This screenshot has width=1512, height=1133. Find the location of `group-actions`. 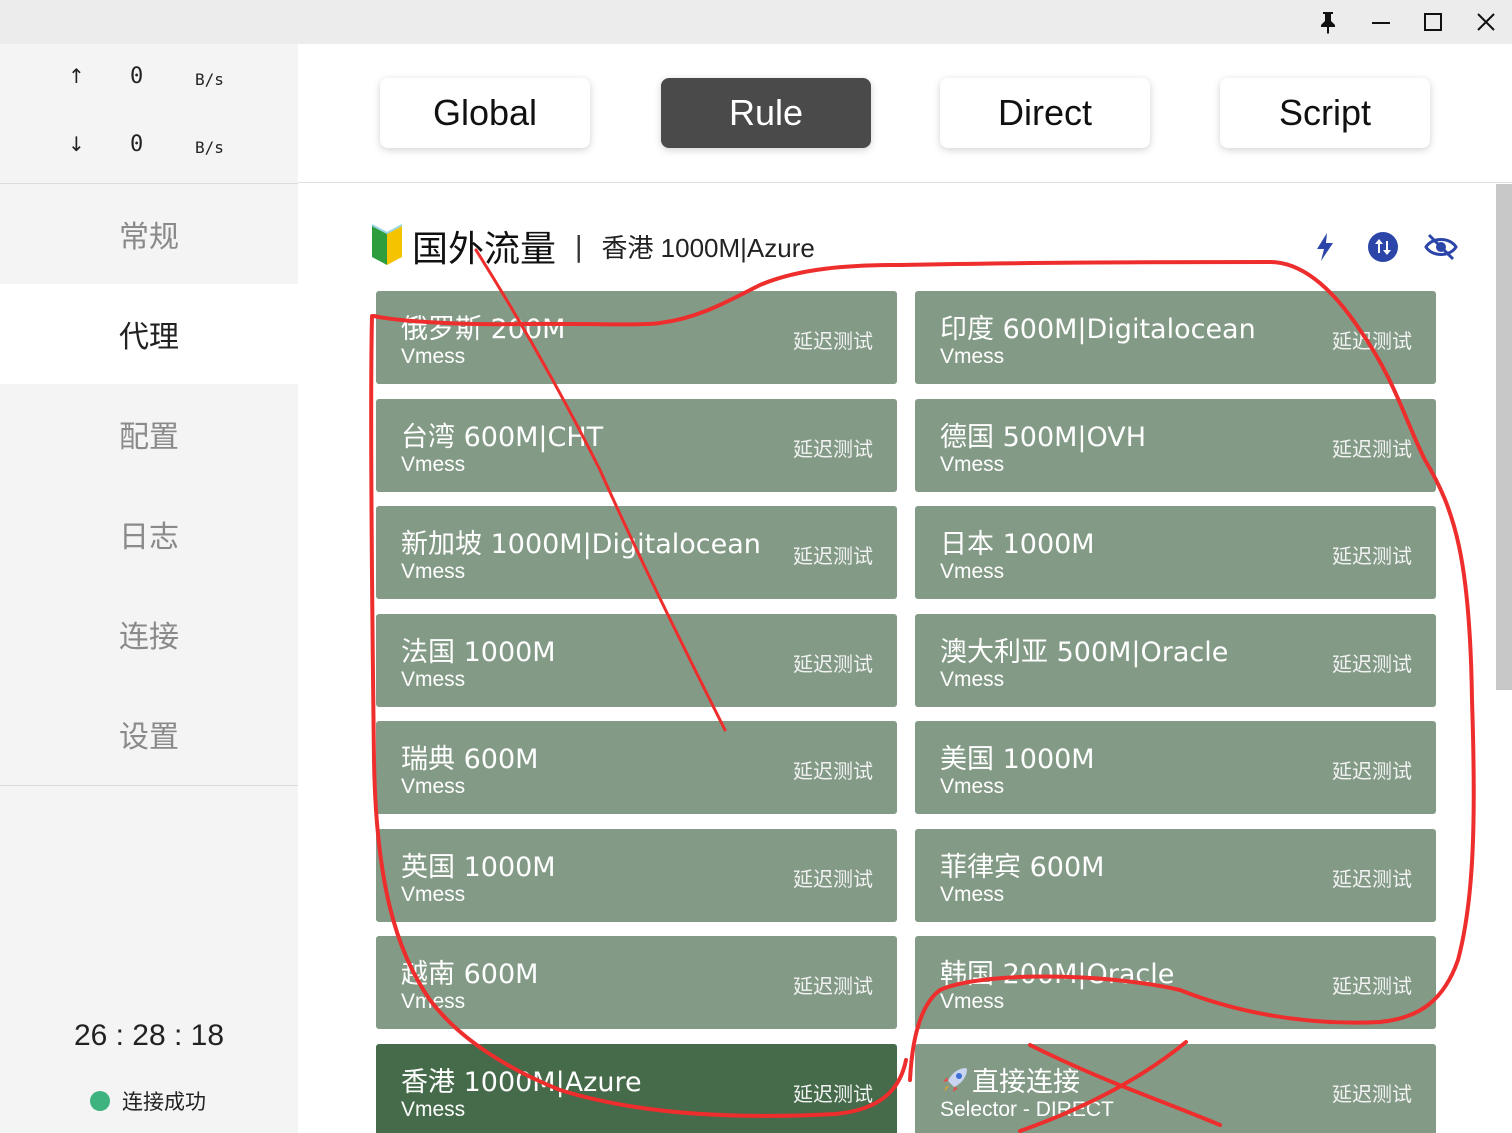

group-actions is located at coordinates (1383, 247).